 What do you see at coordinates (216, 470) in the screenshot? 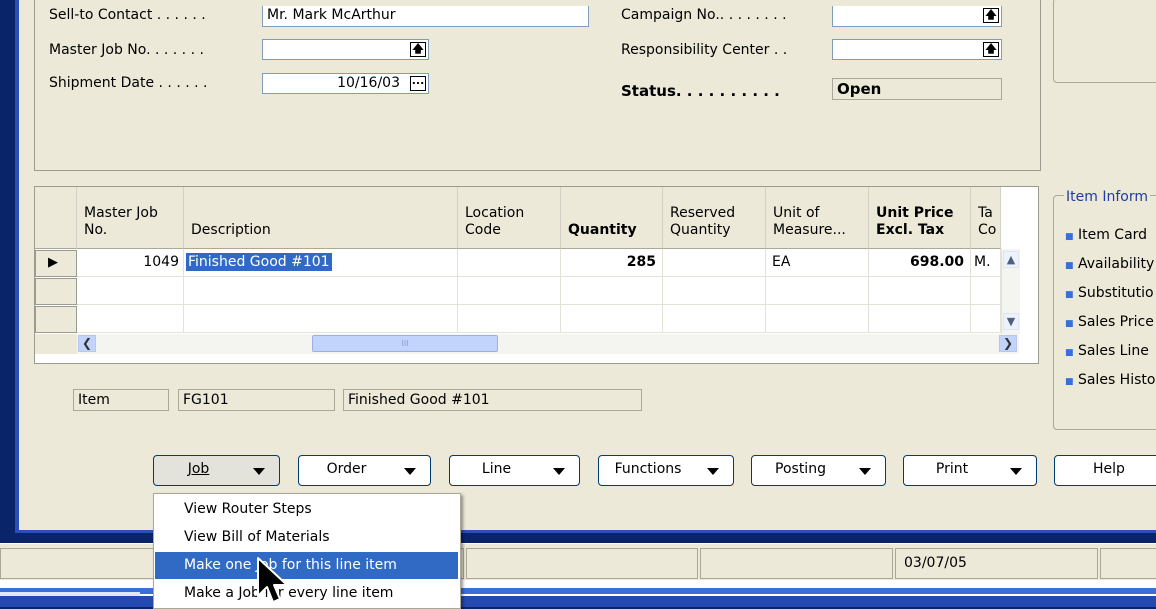
I see `job-menu-button: Job` at bounding box center [216, 470].